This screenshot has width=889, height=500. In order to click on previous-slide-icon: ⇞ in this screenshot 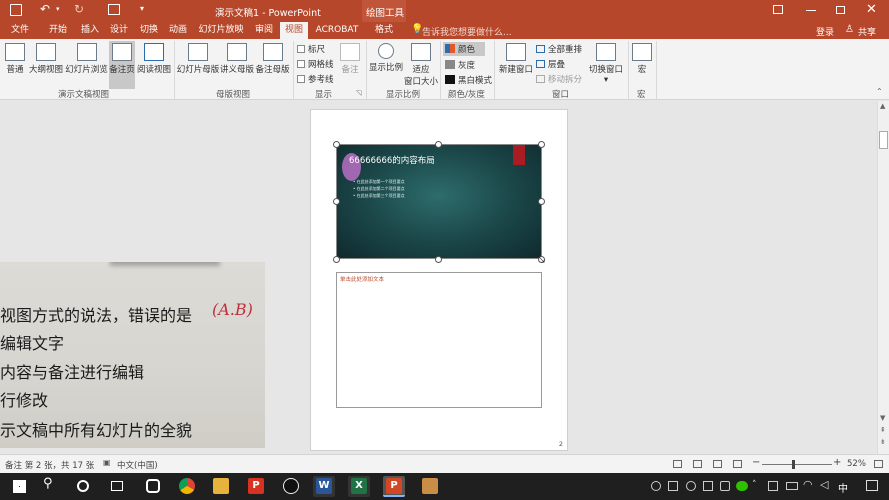, I will do `click(883, 430)`.